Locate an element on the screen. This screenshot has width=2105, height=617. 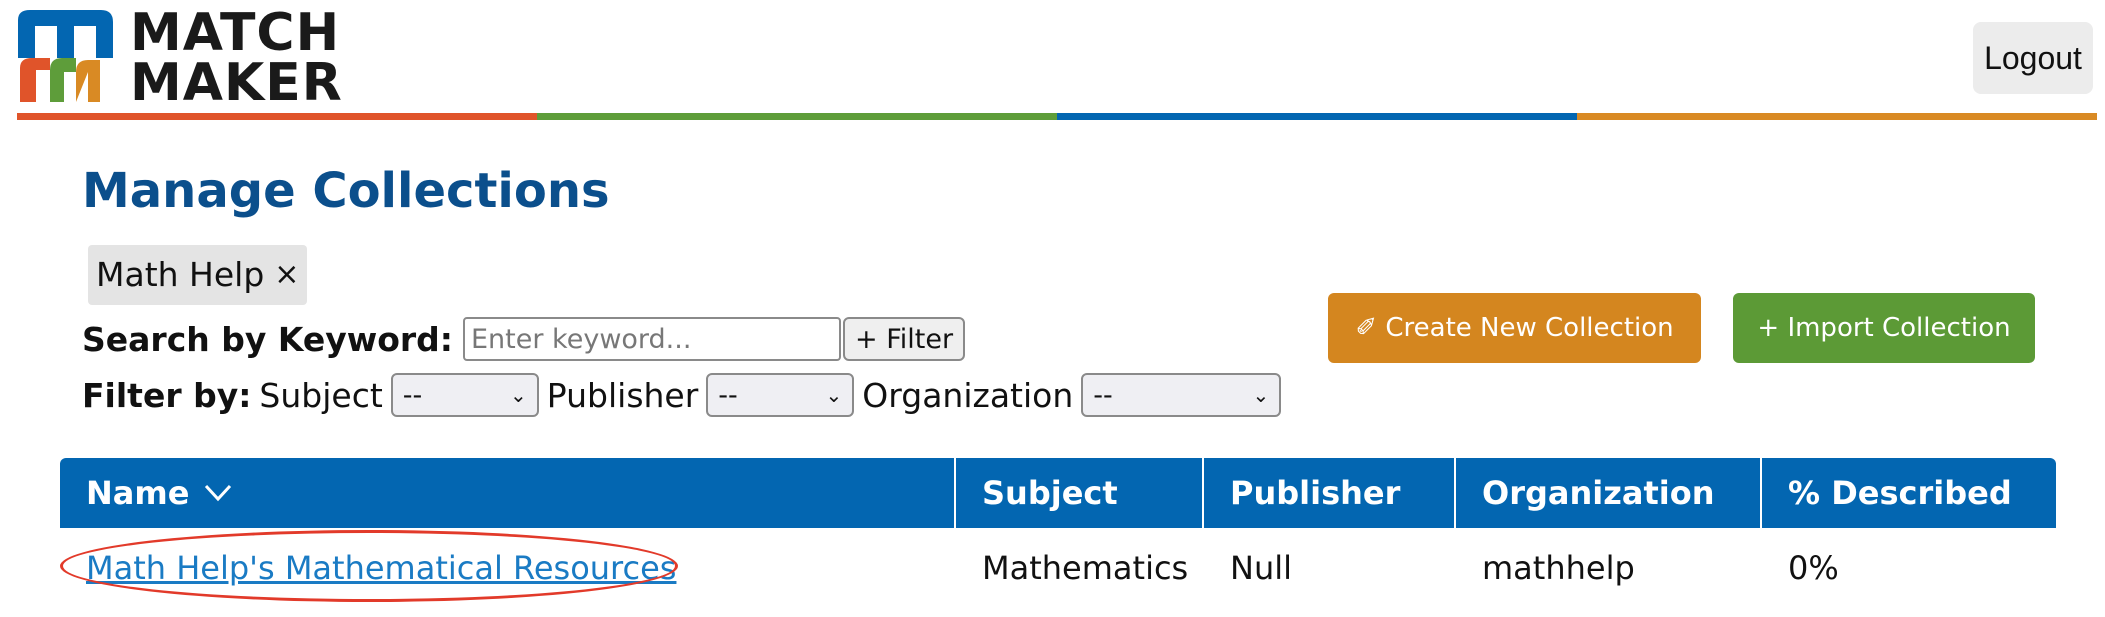
chip-label: Math Help is located at coordinates (180, 274).